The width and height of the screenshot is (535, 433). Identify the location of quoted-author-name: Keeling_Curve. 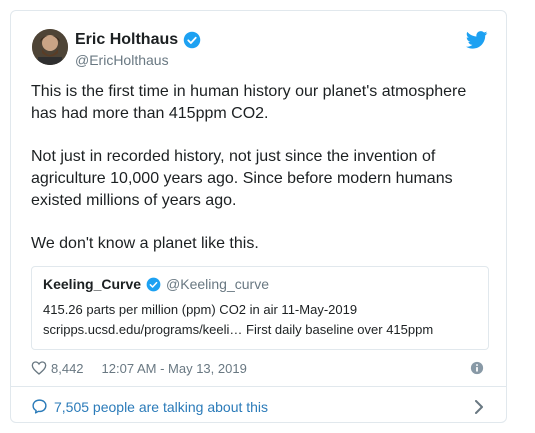
(92, 284).